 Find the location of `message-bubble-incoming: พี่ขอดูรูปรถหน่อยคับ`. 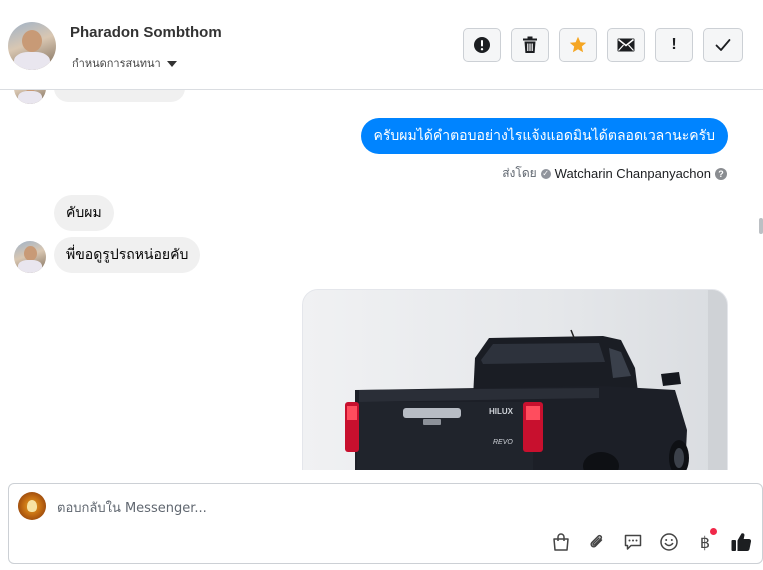

message-bubble-incoming: พี่ขอดูรูปรถหน่อยคับ is located at coordinates (127, 255).